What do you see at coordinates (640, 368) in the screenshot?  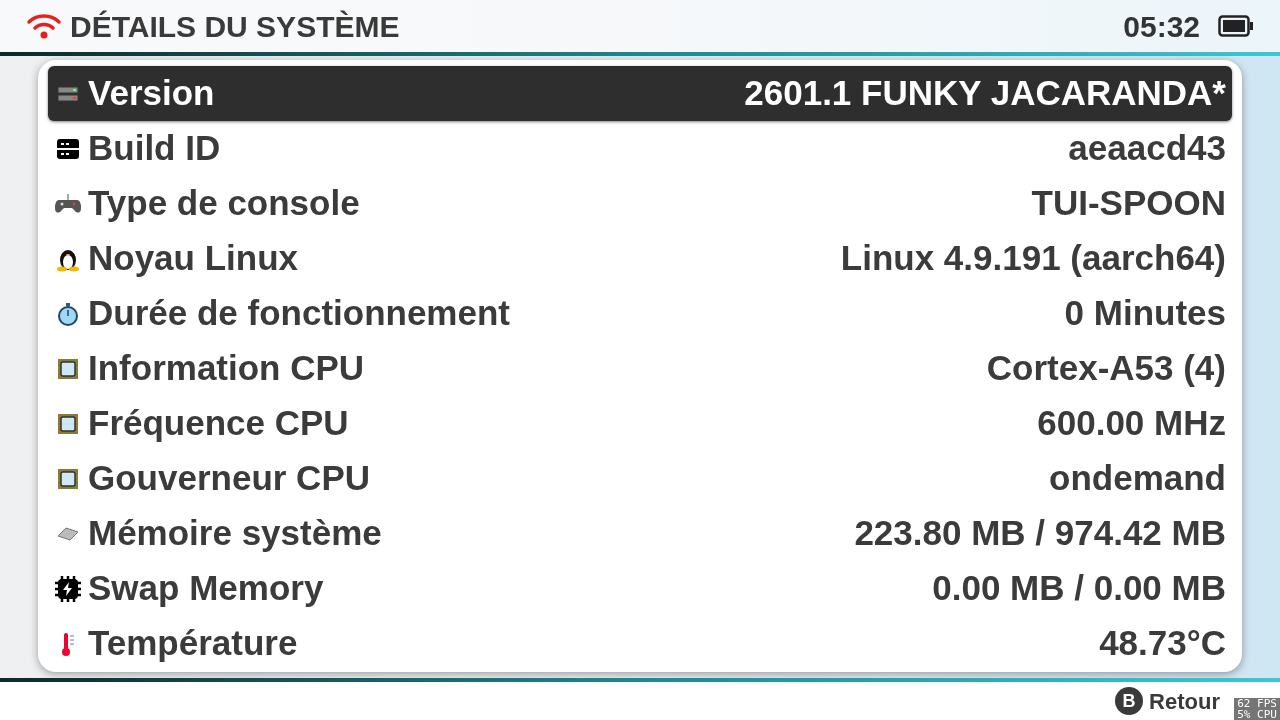 I see `info-row: Information CPU Cortex-A53 (4)` at bounding box center [640, 368].